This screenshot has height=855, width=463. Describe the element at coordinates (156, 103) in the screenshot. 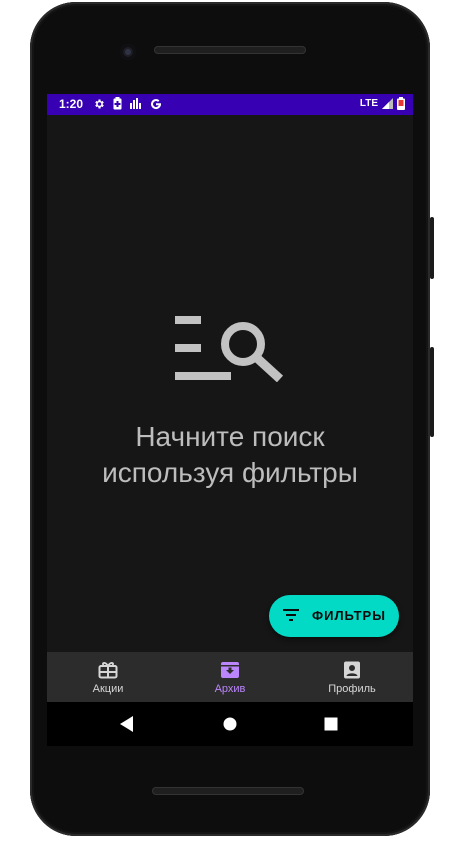

I see `google-icon` at that location.